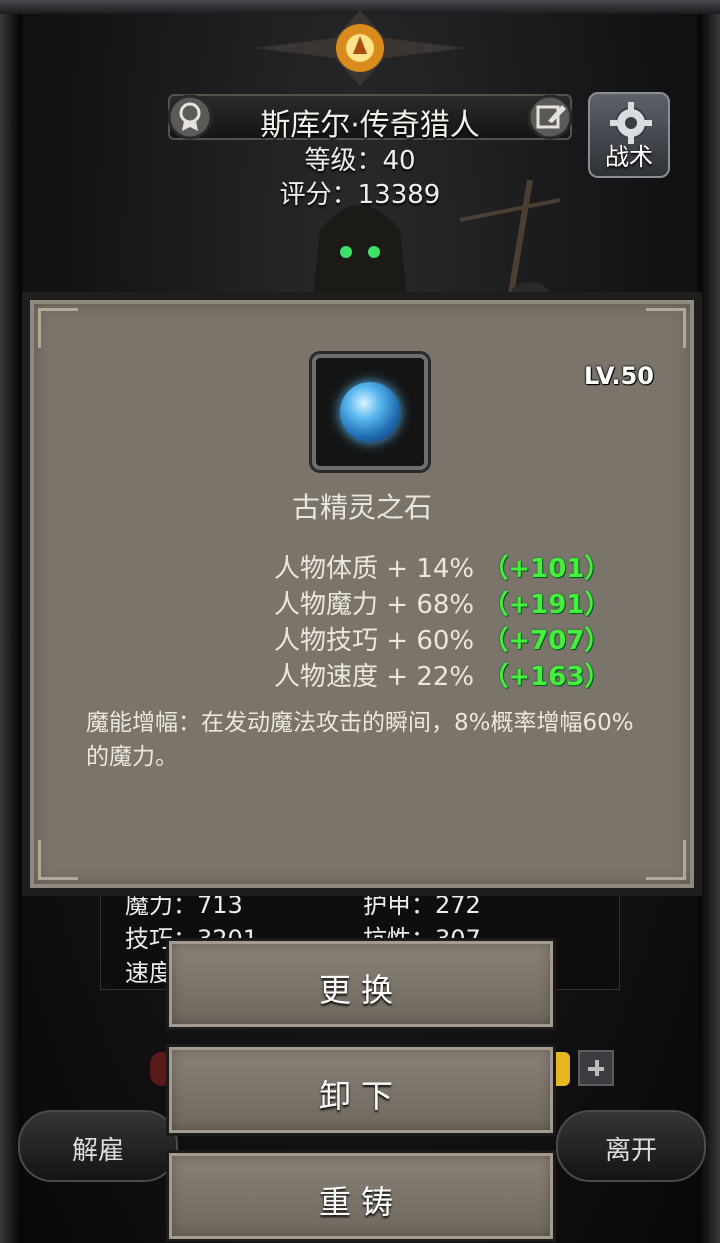 The height and width of the screenshot is (1243, 720). I want to click on elf-stone-icon, so click(370, 412).